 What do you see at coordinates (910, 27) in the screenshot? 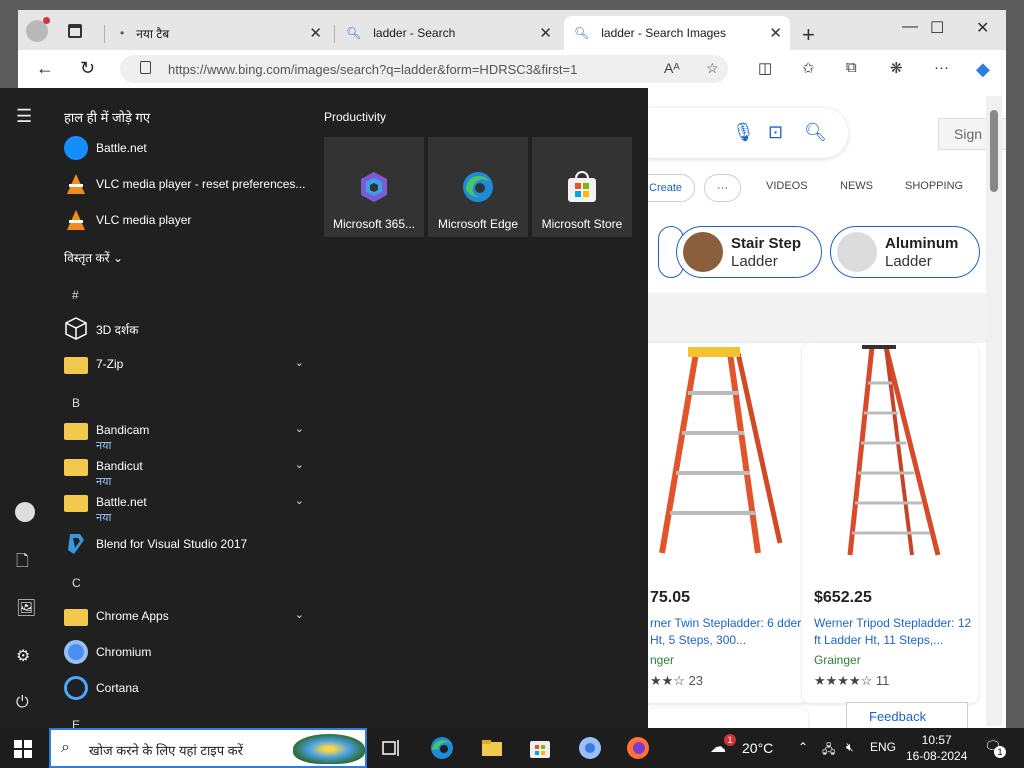
I see `minimize-icon: —` at bounding box center [910, 27].